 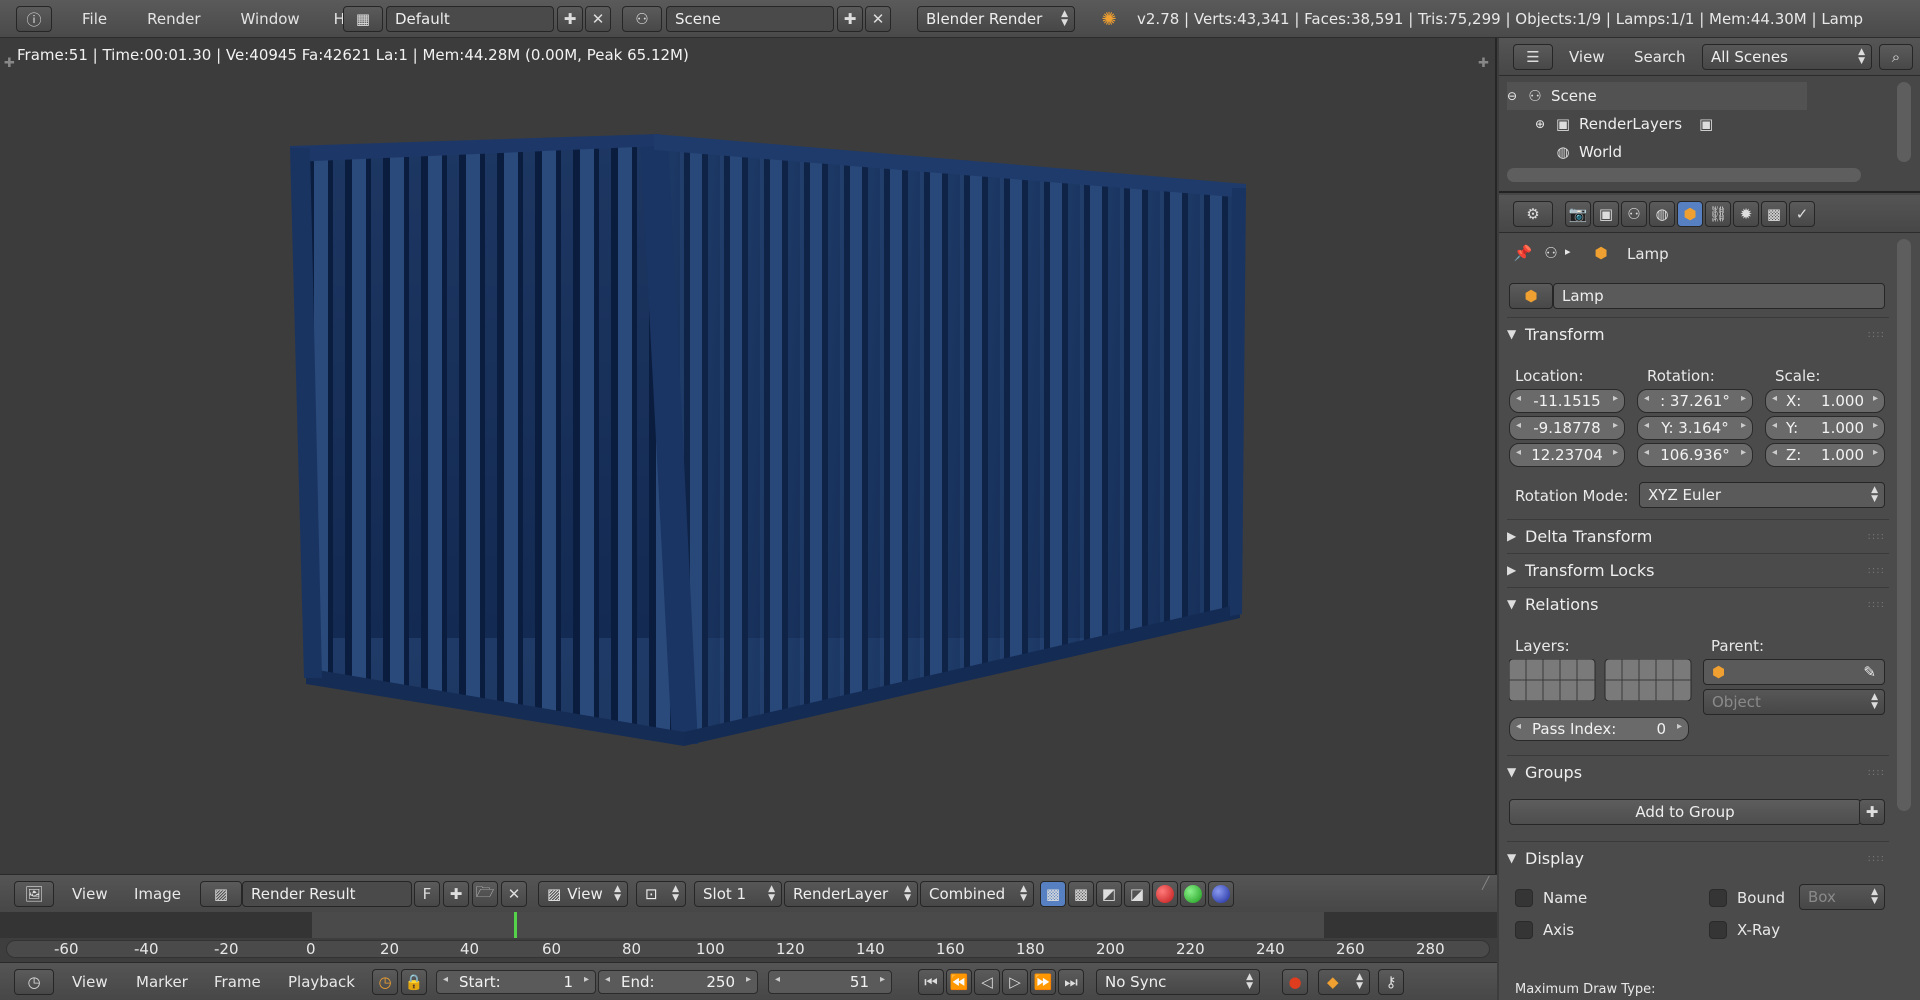 I want to click on outliner-editor-type-button: ☰, so click(x=1533, y=57).